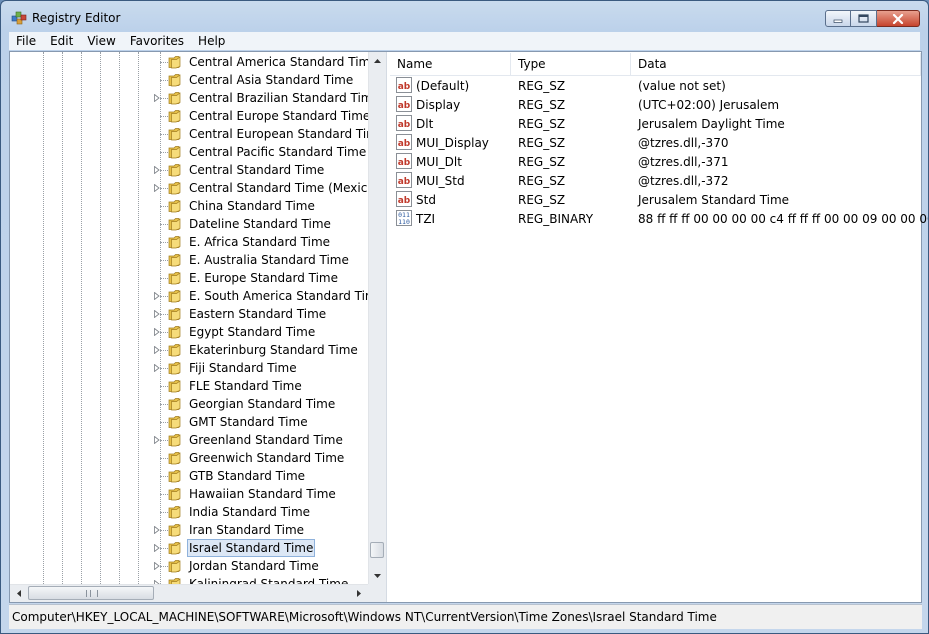 The image size is (929, 634). Describe the element at coordinates (377, 550) in the screenshot. I see `tree-scroll-thumb` at that location.